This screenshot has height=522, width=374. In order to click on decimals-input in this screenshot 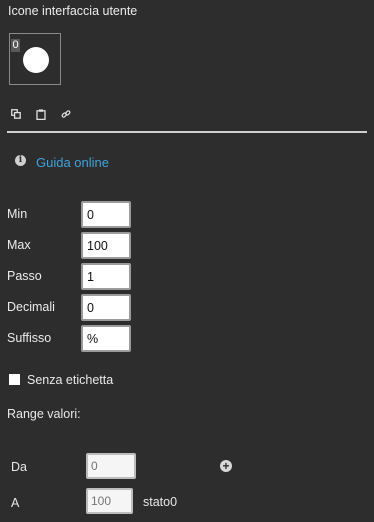, I will do `click(106, 307)`.